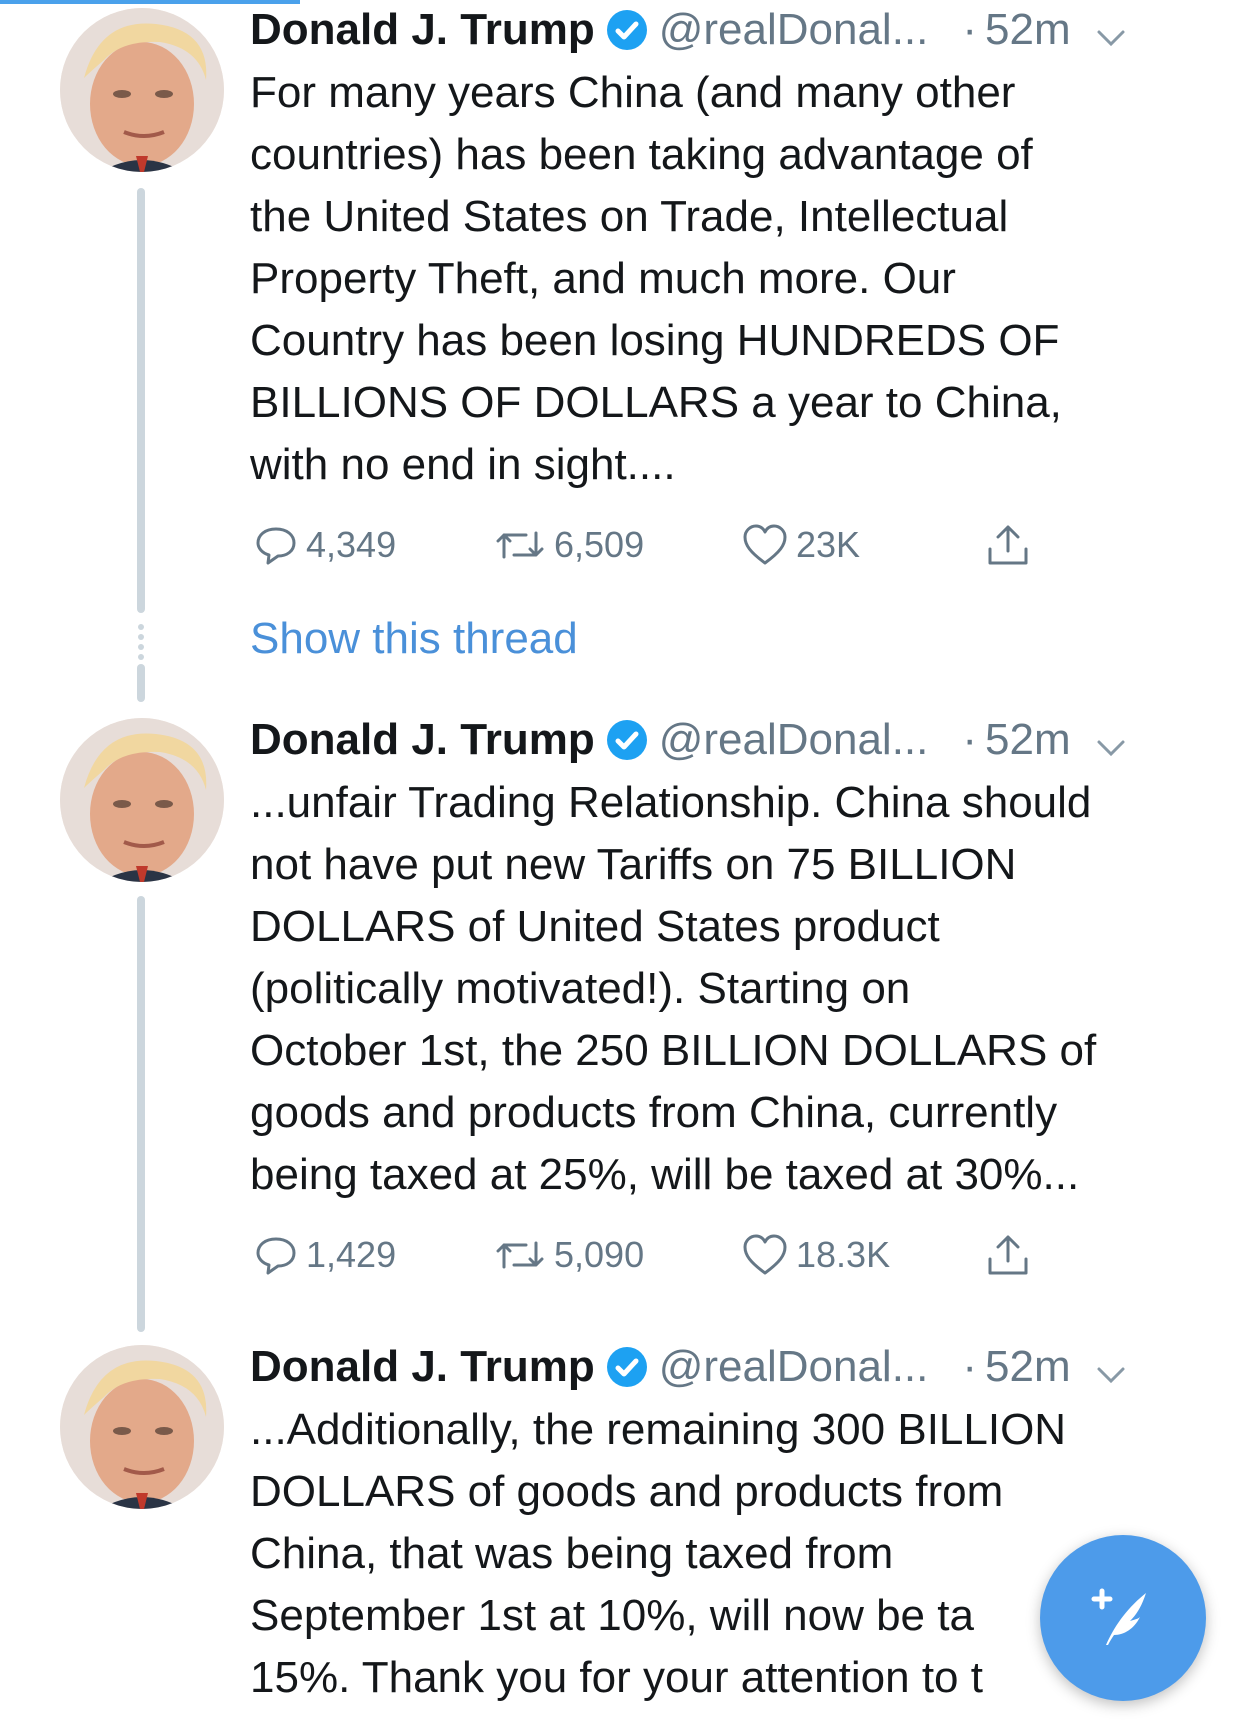 This screenshot has height=1730, width=1242. I want to click on like-count: 23K, so click(828, 544).